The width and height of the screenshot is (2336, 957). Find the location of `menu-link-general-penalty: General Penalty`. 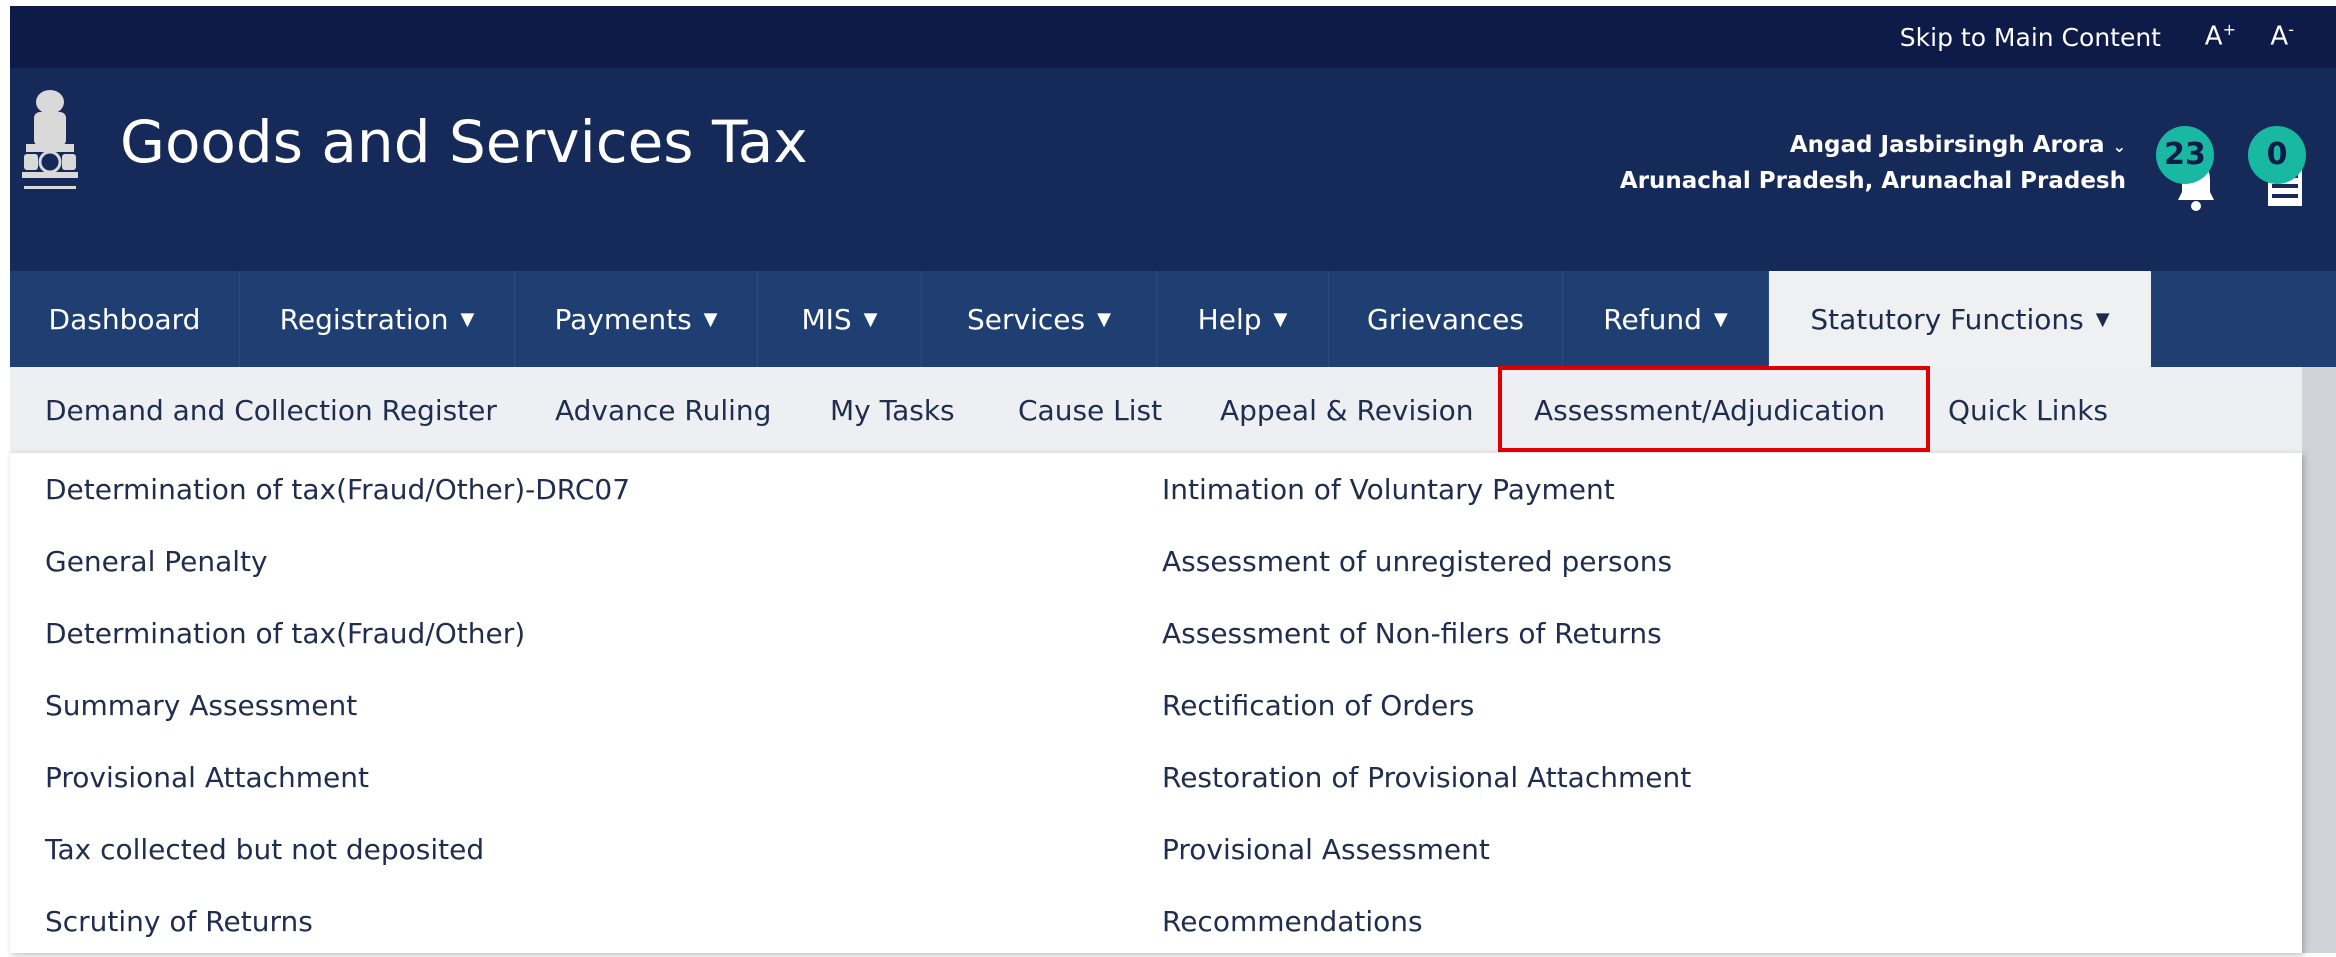

menu-link-general-penalty: General Penalty is located at coordinates (337, 561).